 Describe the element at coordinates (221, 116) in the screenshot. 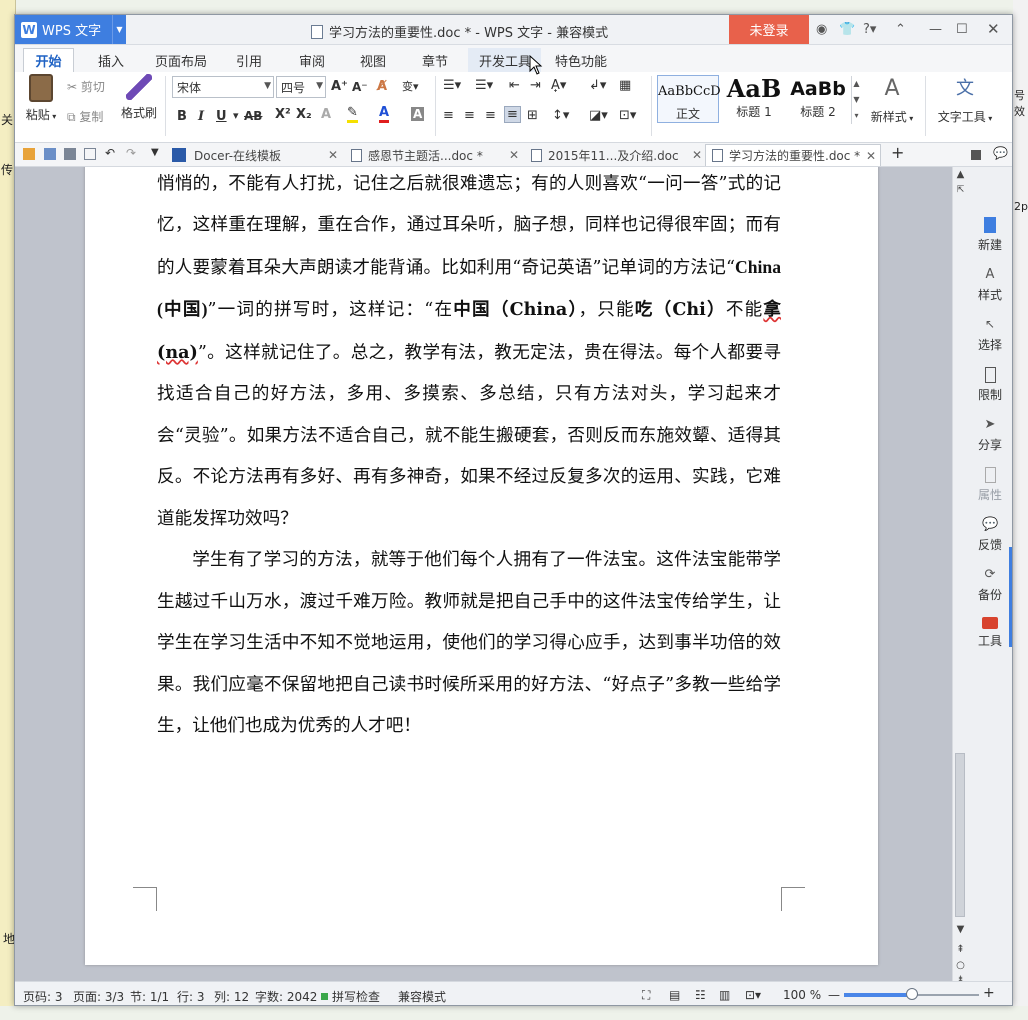

I see `underline-icon: U` at that location.